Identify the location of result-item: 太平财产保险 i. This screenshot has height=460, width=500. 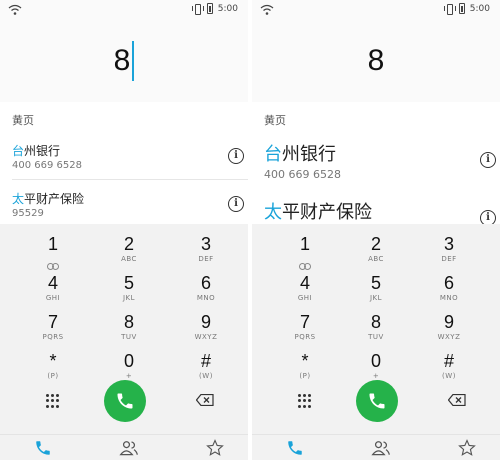
(376, 211).